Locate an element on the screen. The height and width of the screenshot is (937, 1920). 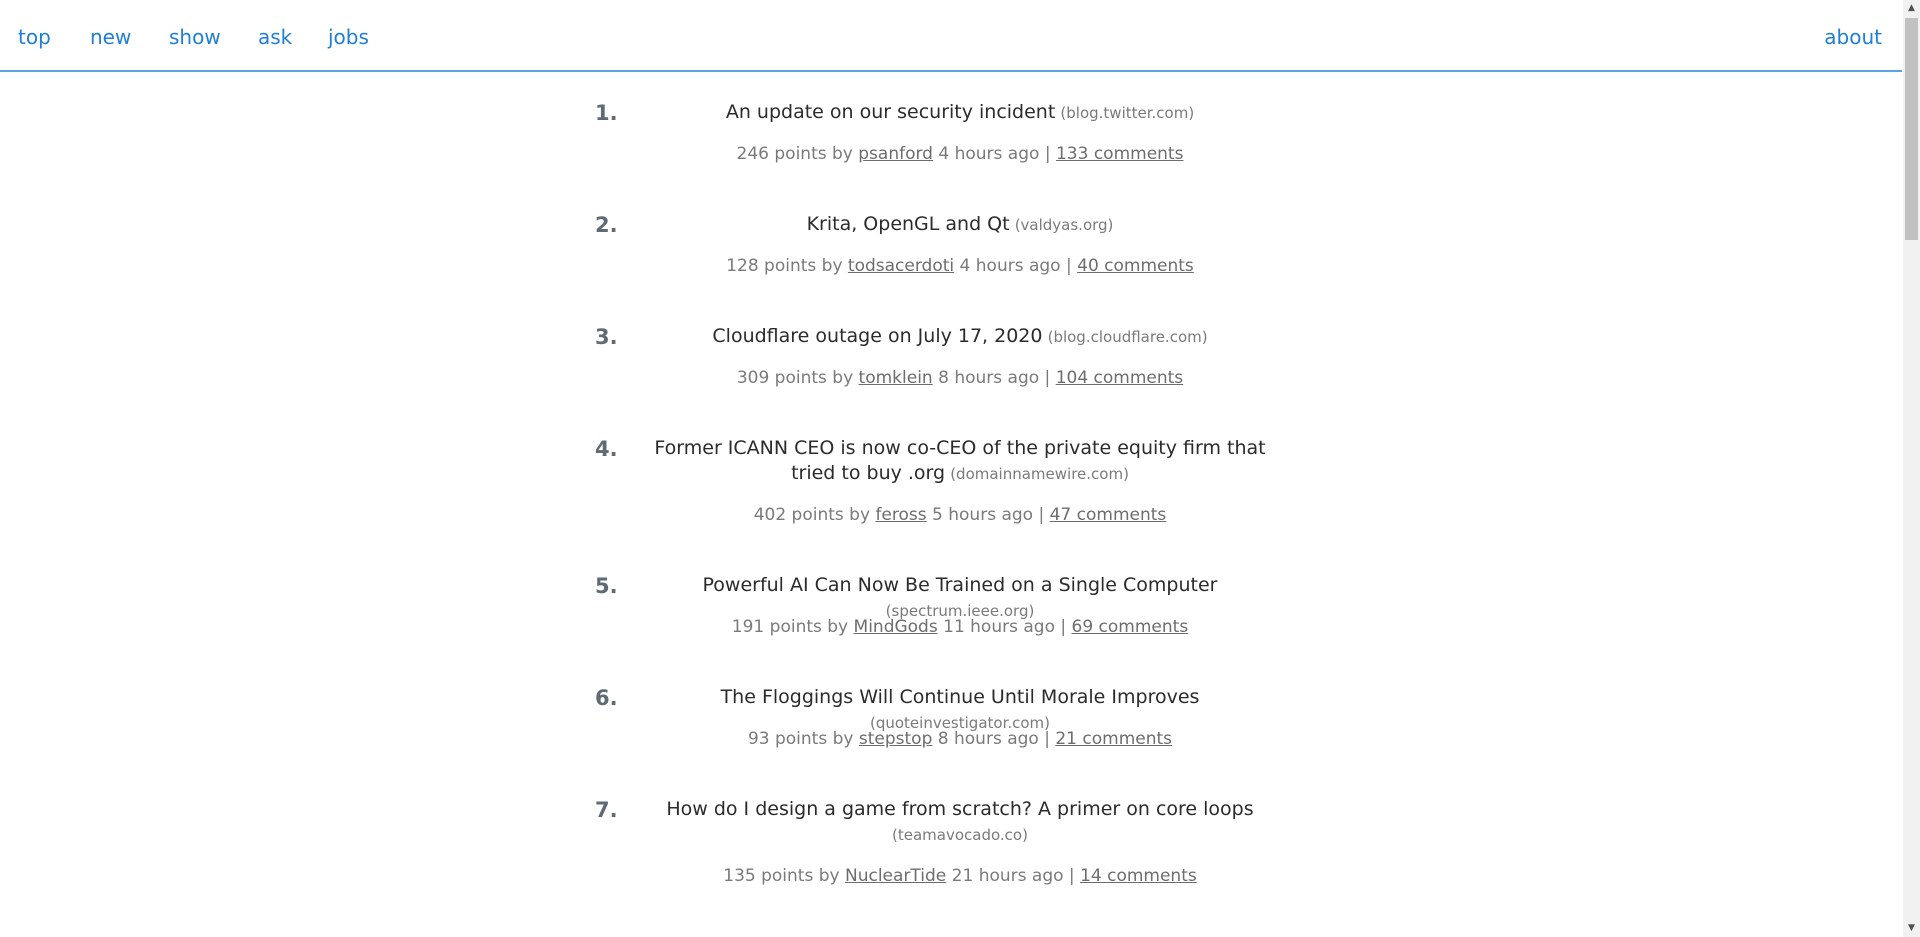
story-domain: (blog.cloudflare.com) is located at coordinates (1128, 337).